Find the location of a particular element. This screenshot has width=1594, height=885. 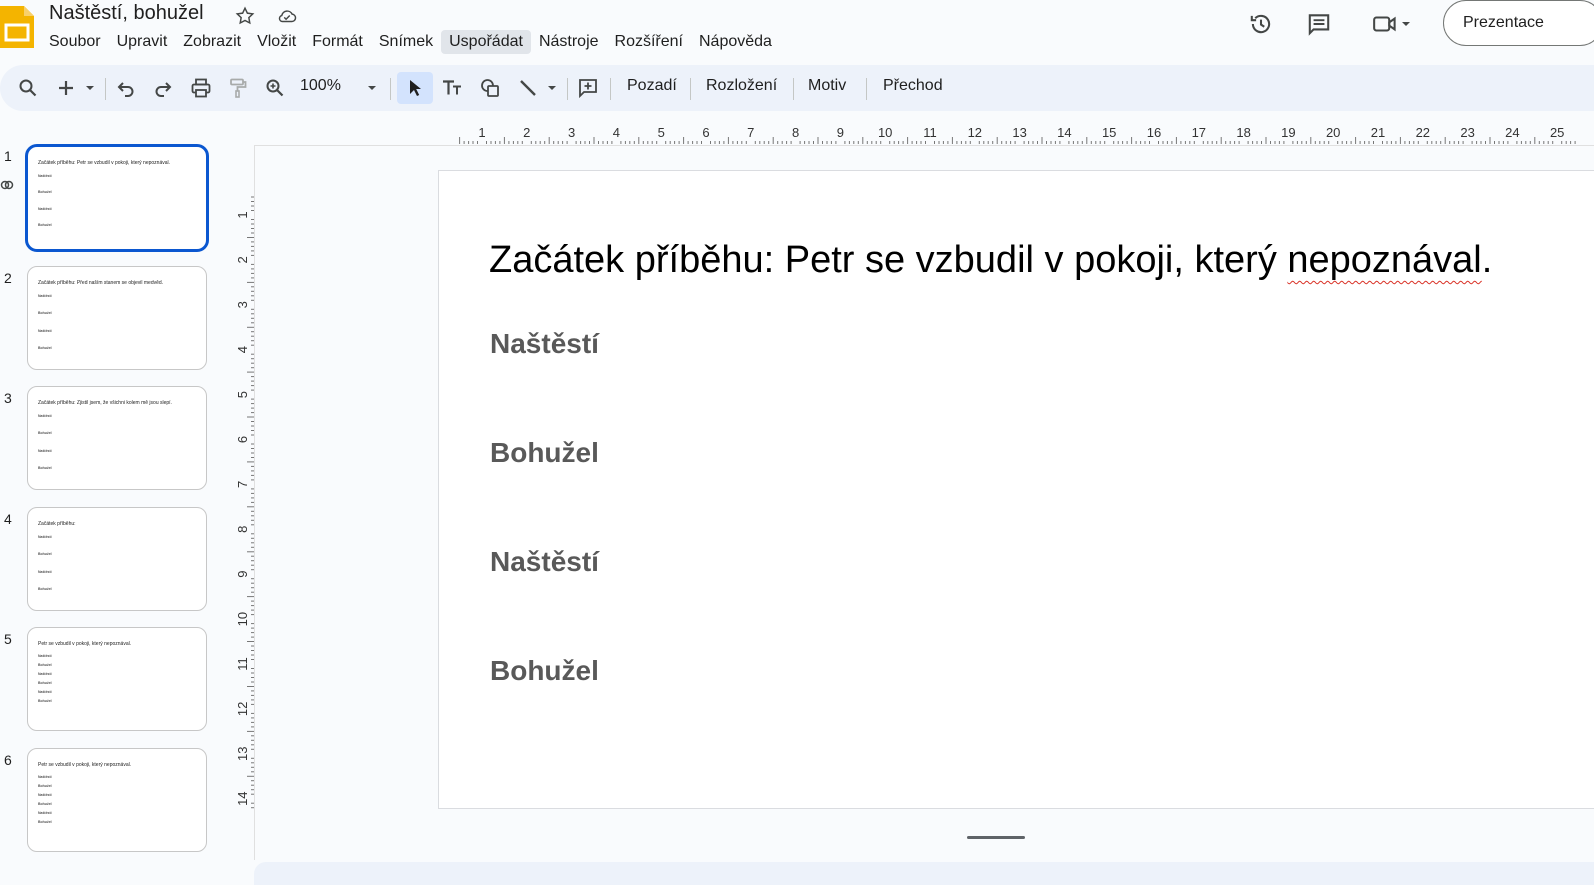

menu-edit: Upravit is located at coordinates (142, 42).